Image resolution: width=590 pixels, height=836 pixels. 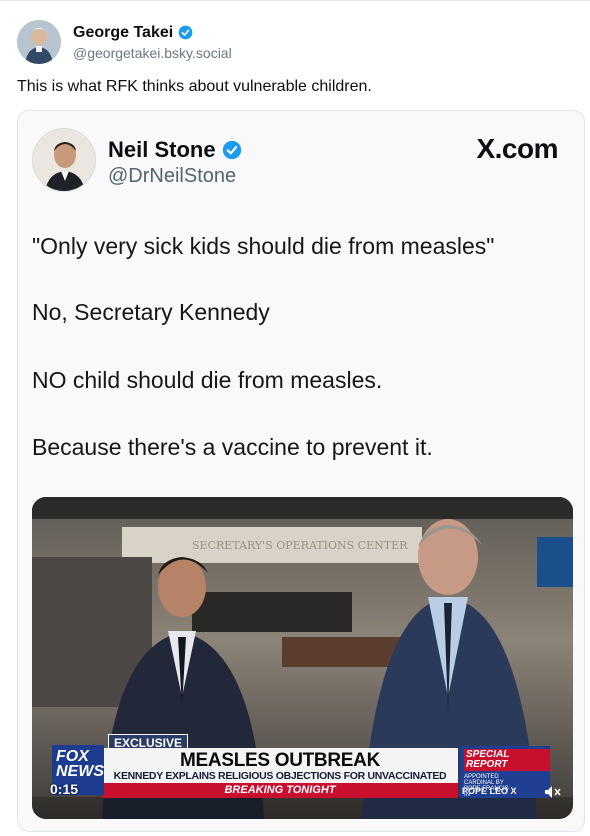 I want to click on post-author: George Takei @georgetakei.bsky.social, so click(x=124, y=42).